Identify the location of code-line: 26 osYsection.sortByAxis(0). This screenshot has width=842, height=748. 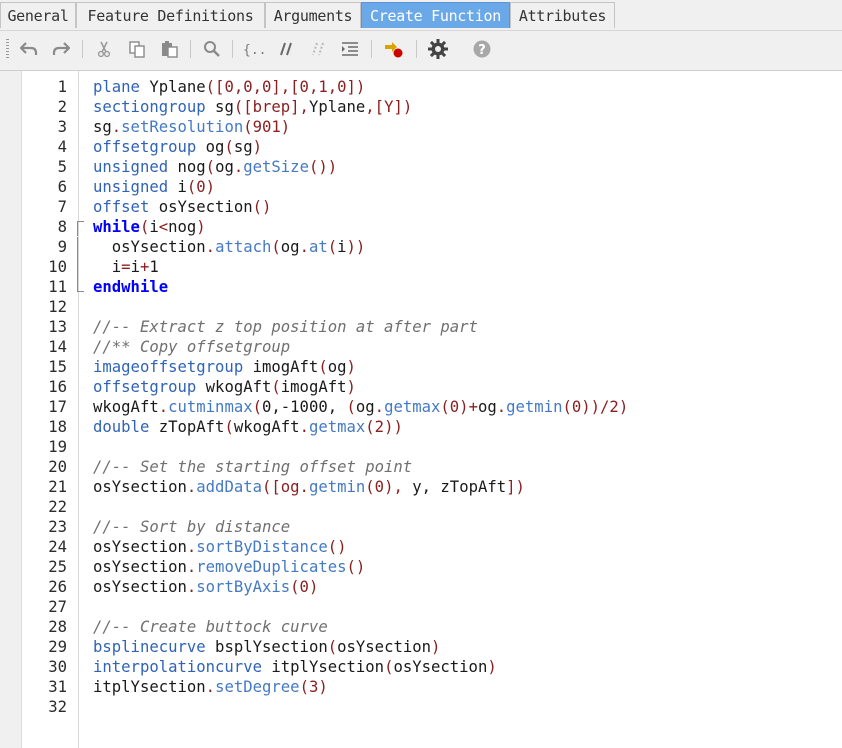
(445, 587).